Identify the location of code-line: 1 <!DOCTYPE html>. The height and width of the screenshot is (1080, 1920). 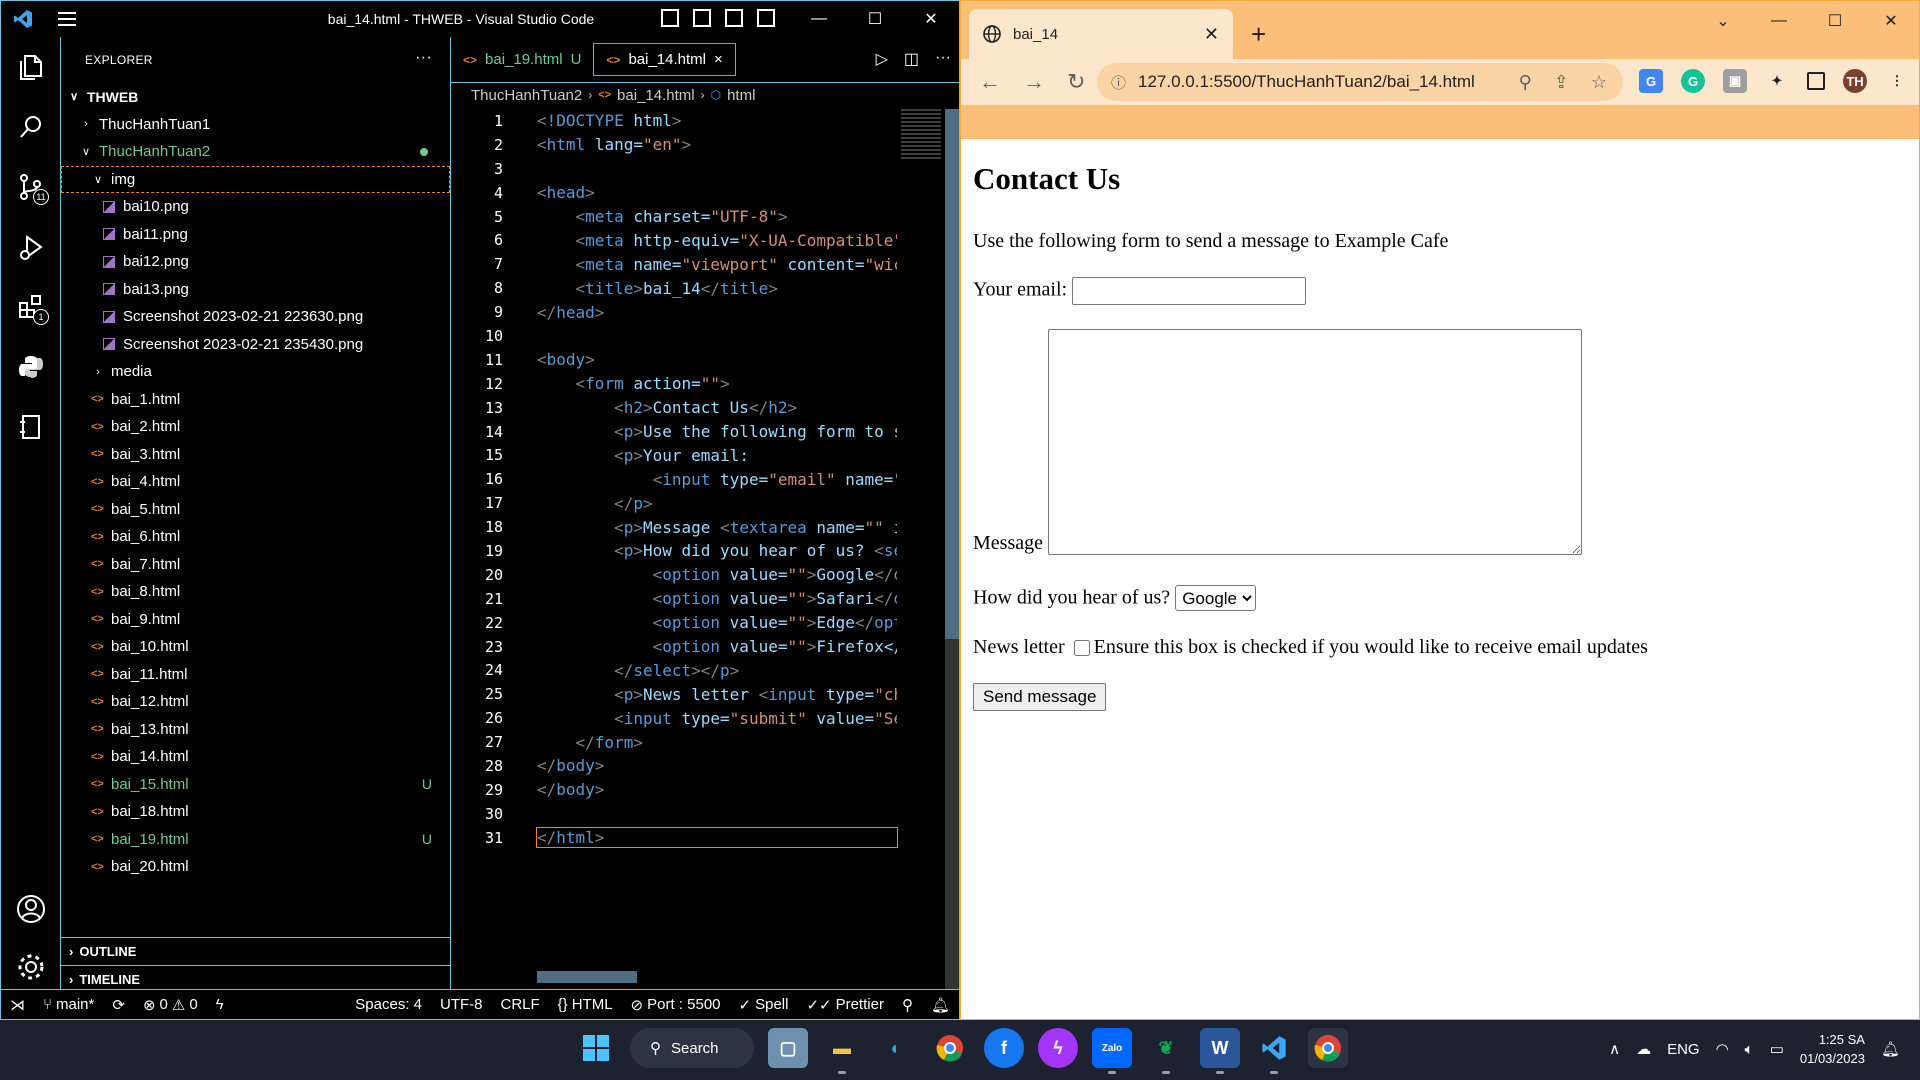
(705, 121).